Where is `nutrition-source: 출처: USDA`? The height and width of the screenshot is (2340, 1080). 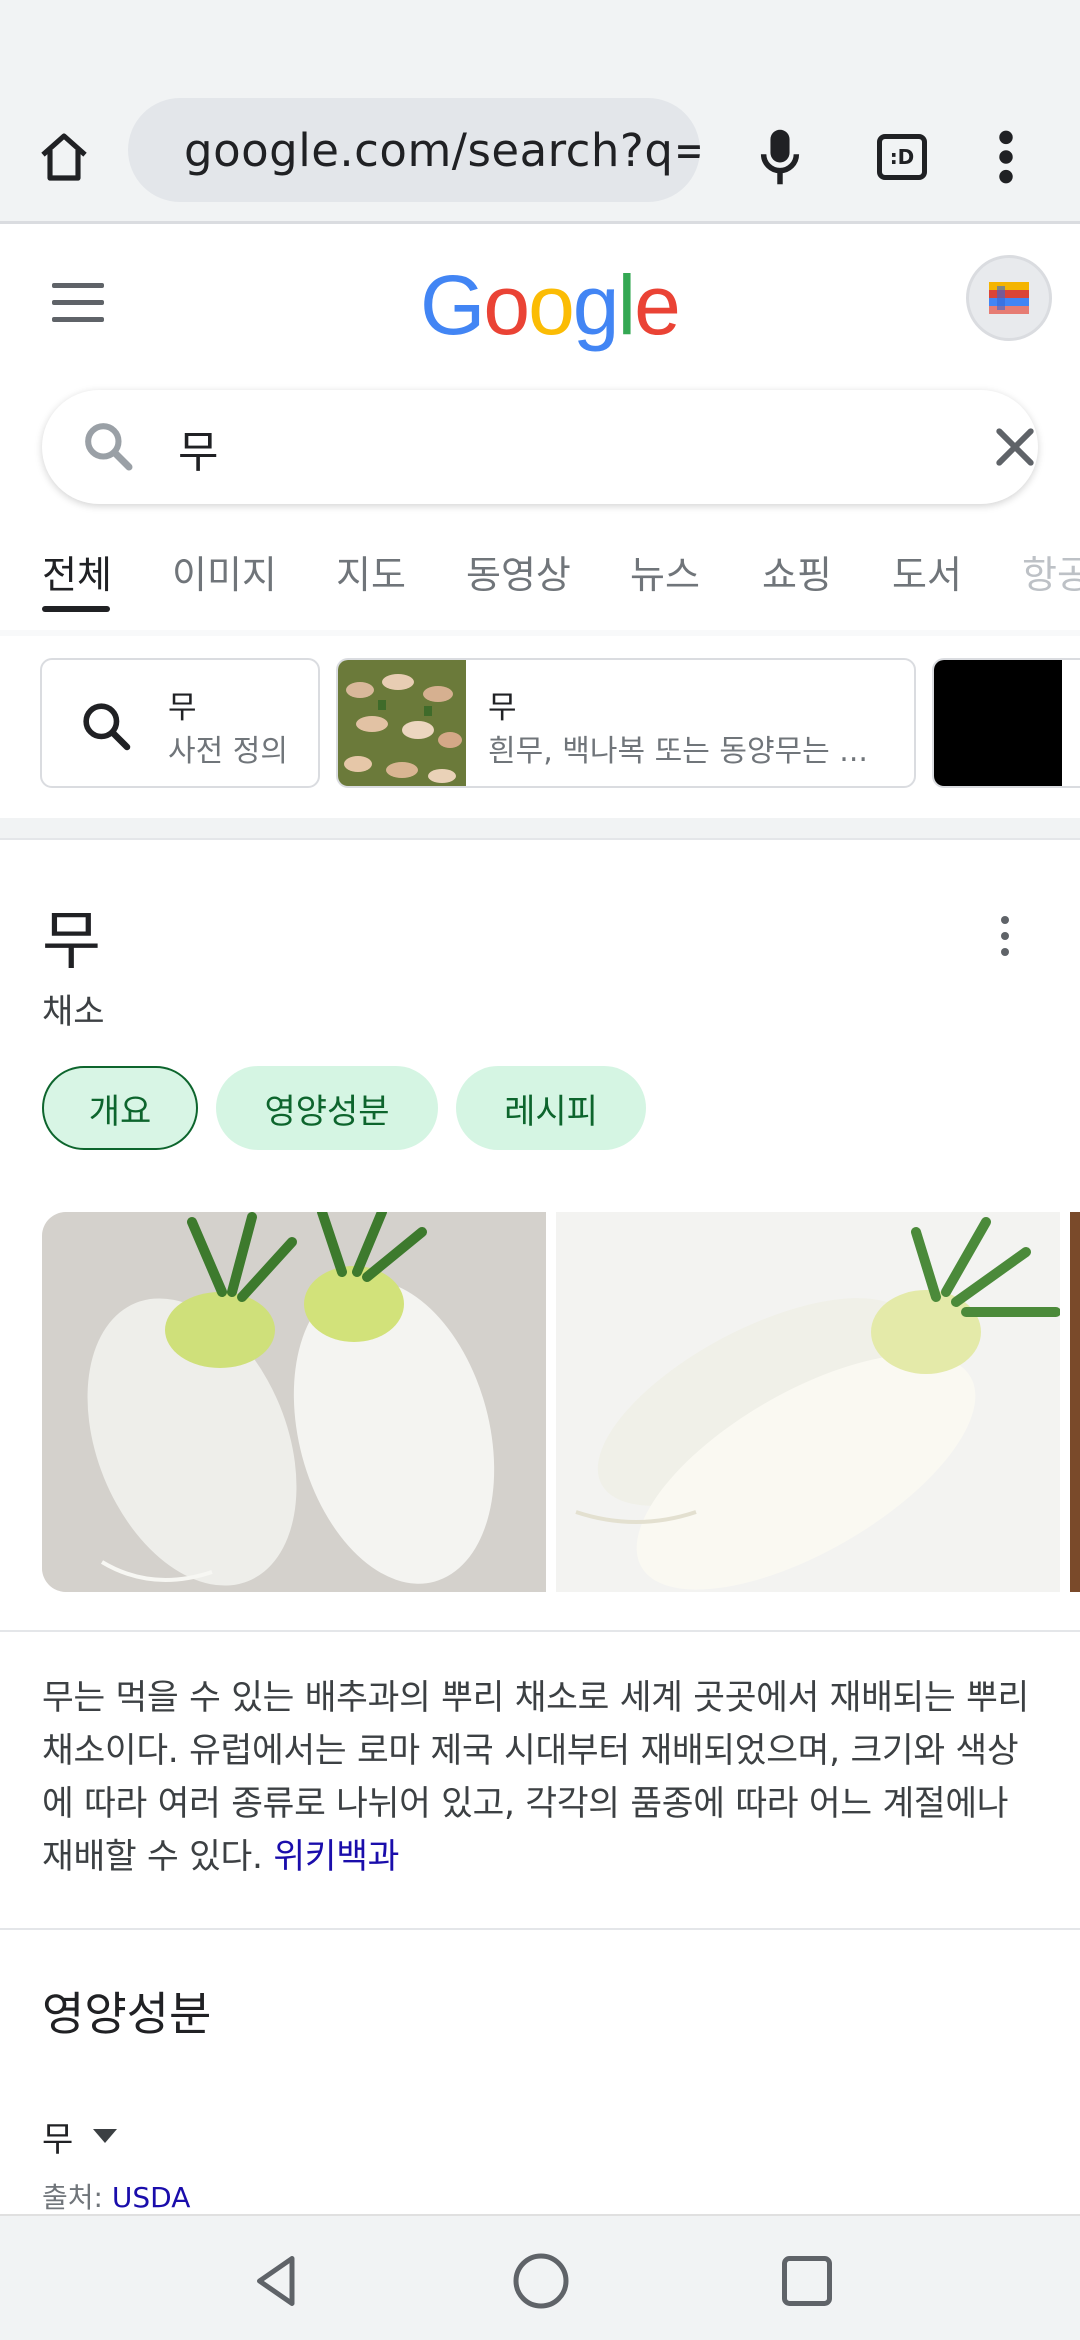
nutrition-source: 출처: USDA is located at coordinates (116, 2196).